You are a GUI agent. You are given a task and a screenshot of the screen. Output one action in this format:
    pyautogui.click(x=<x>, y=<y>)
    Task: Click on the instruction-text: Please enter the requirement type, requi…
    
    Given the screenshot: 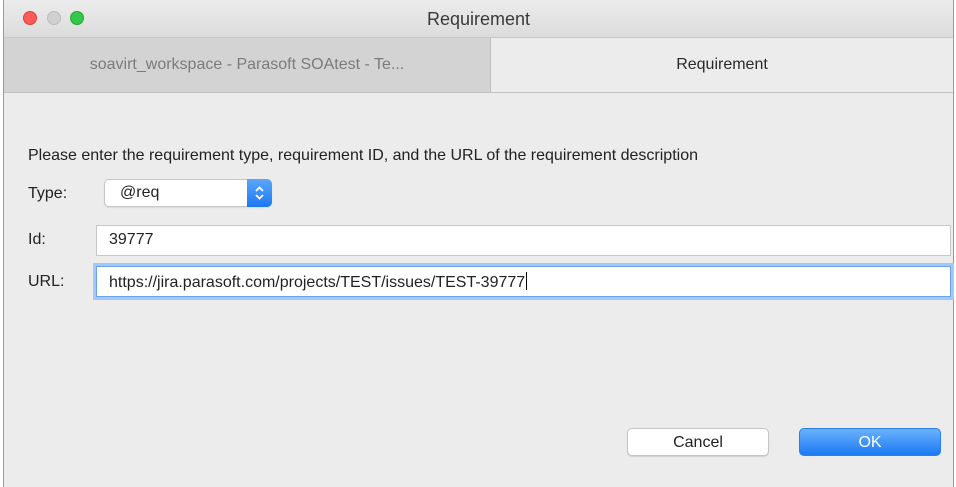 What is the action you would take?
    pyautogui.click(x=363, y=155)
    